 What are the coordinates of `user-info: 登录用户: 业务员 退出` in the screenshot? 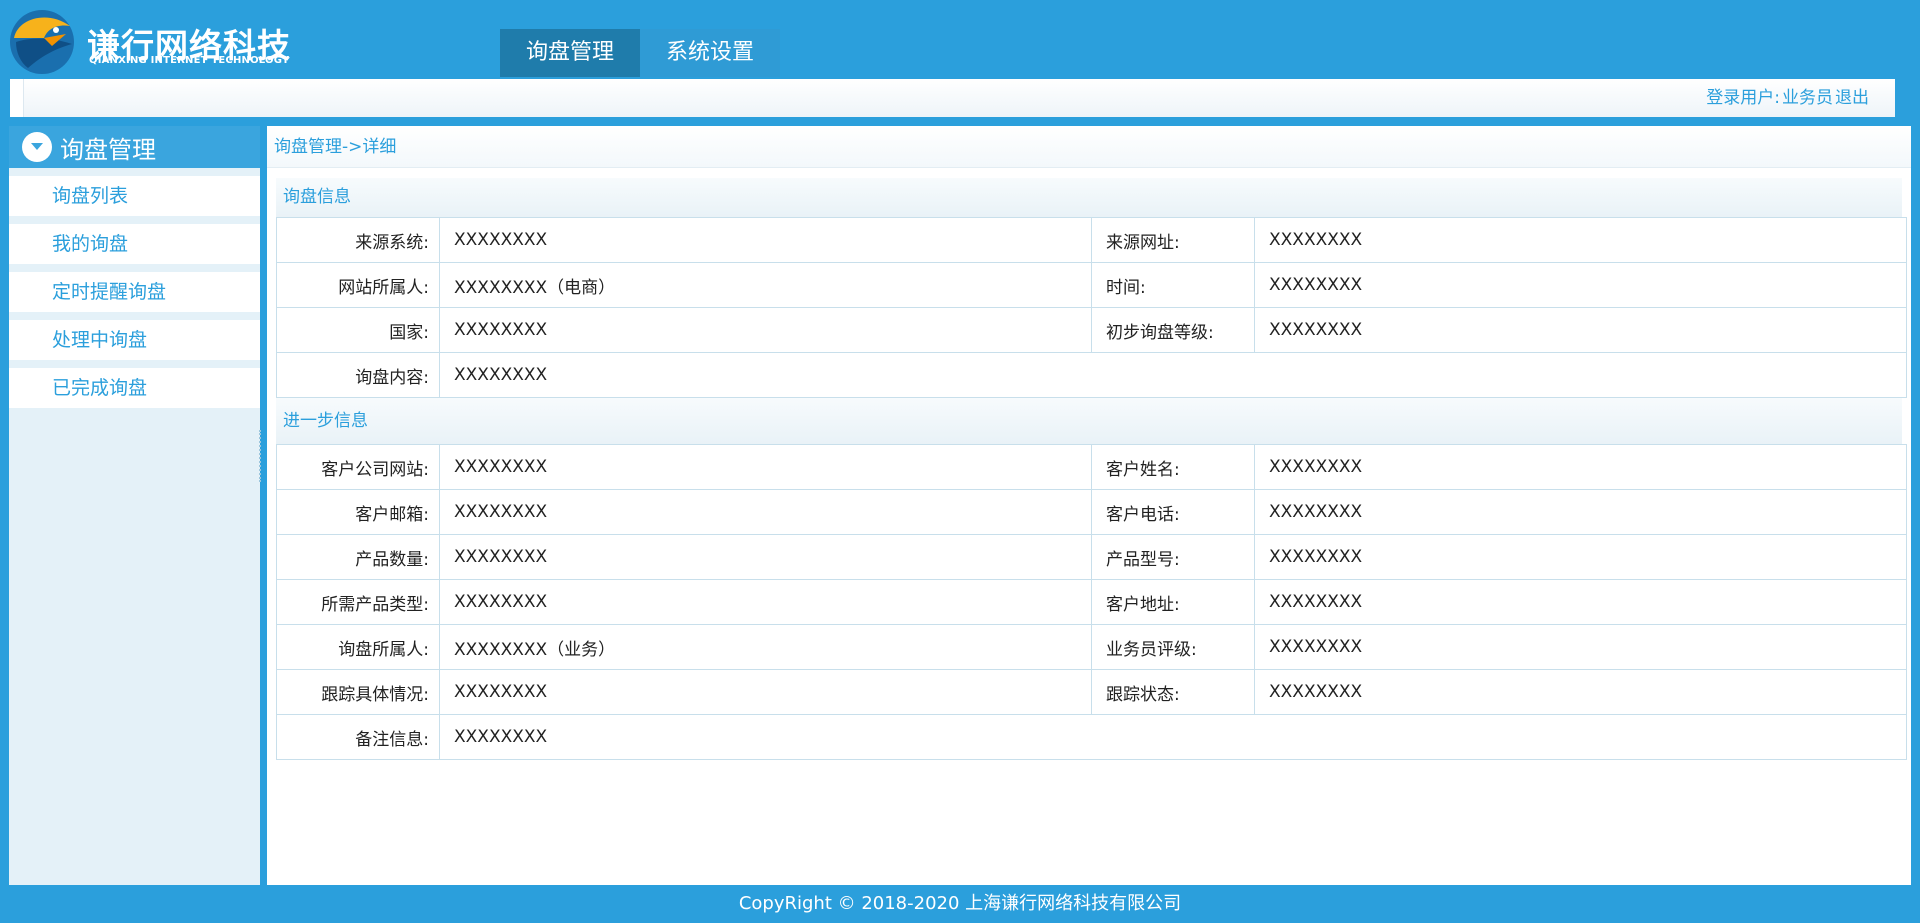 It's located at (1786, 98).